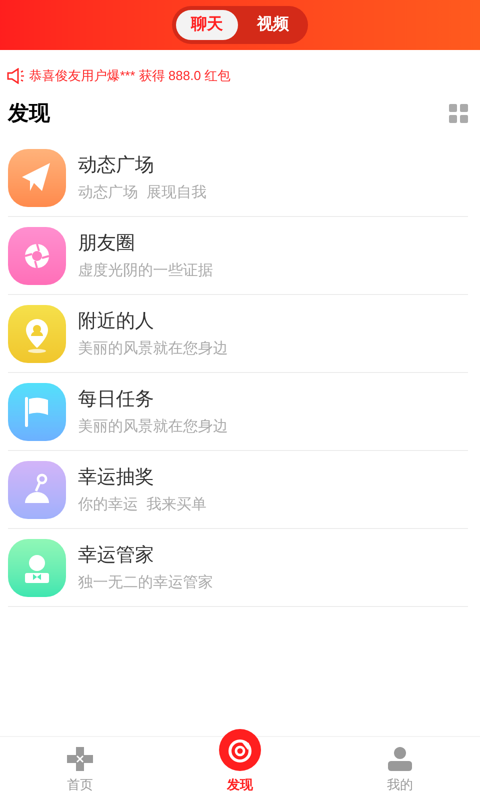 The width and height of the screenshot is (480, 800). What do you see at coordinates (116, 165) in the screenshot?
I see `item-title: 动态广场` at bounding box center [116, 165].